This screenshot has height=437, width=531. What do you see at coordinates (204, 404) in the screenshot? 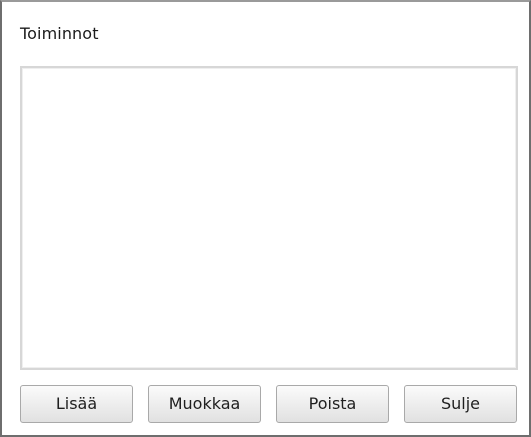
I see `edit-button: Muokkaa` at bounding box center [204, 404].